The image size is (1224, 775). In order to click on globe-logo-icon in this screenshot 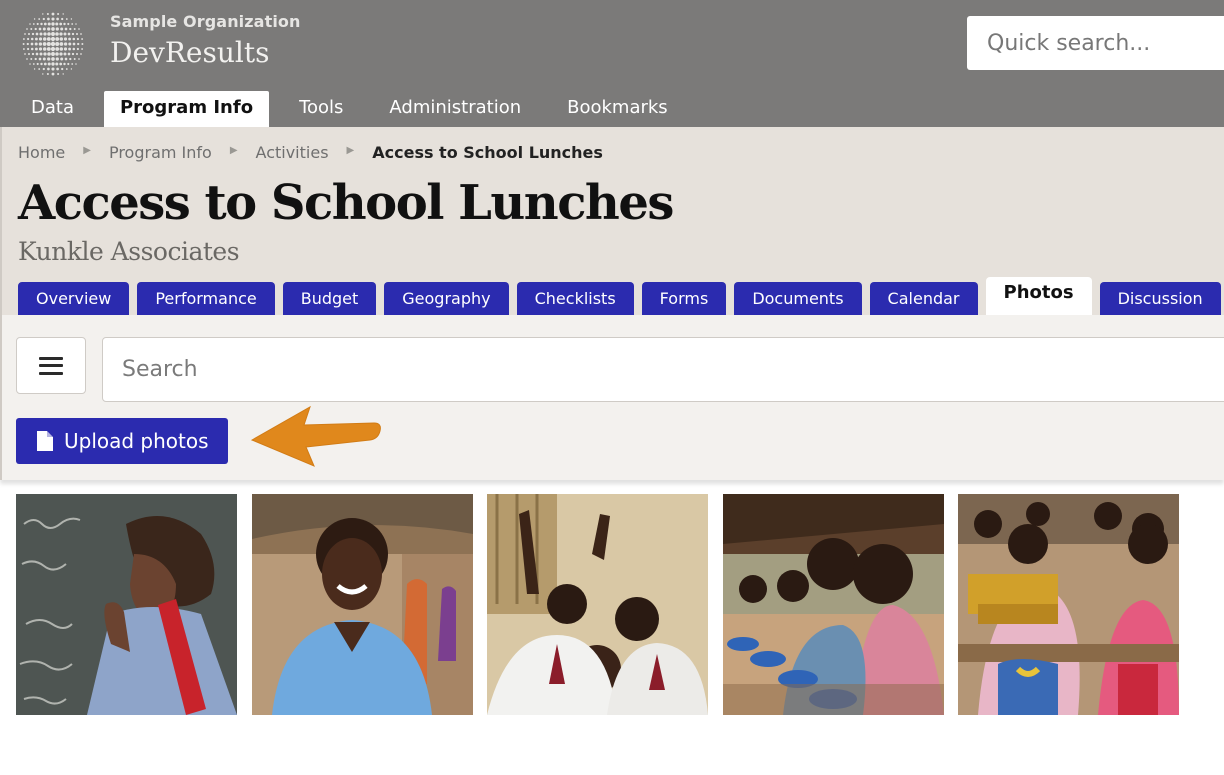, I will do `click(53, 44)`.